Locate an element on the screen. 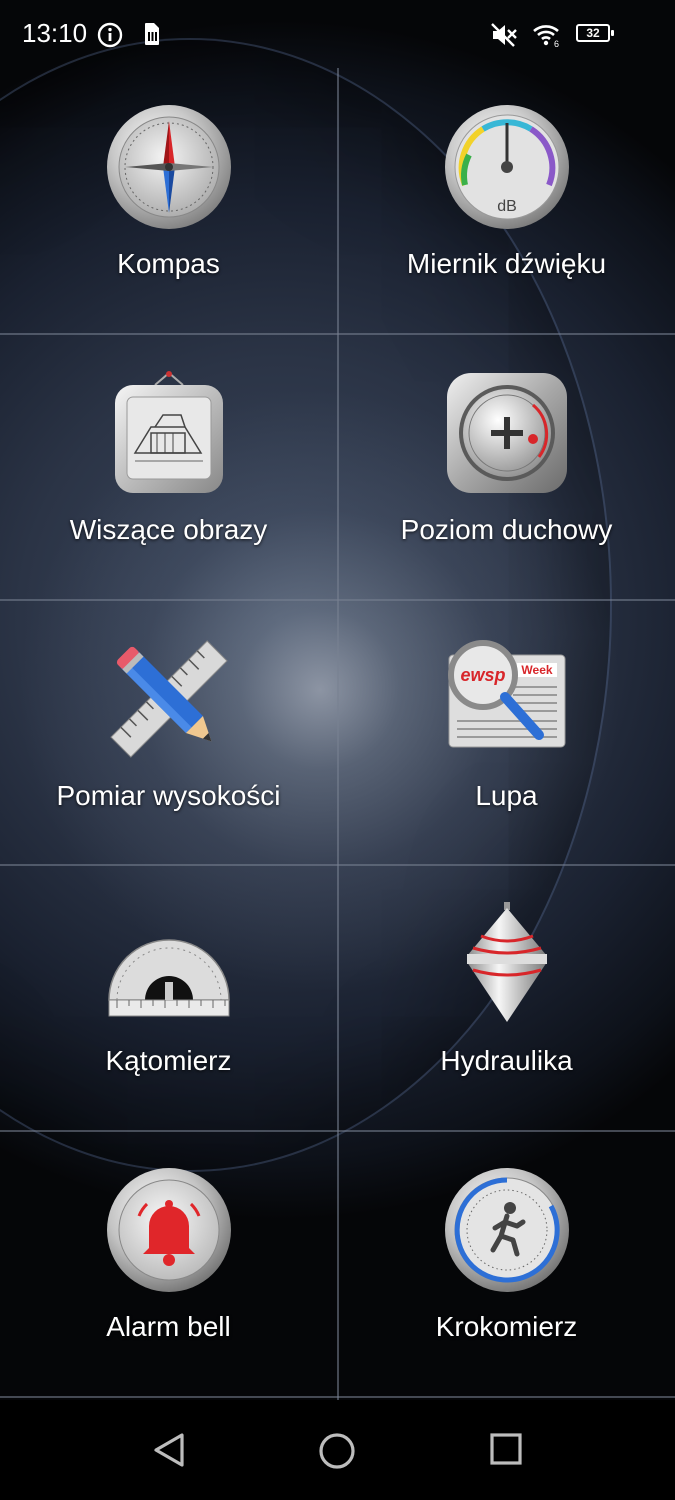 This screenshot has height=1500, width=675. tile-label: Poziom duchowy is located at coordinates (506, 529).